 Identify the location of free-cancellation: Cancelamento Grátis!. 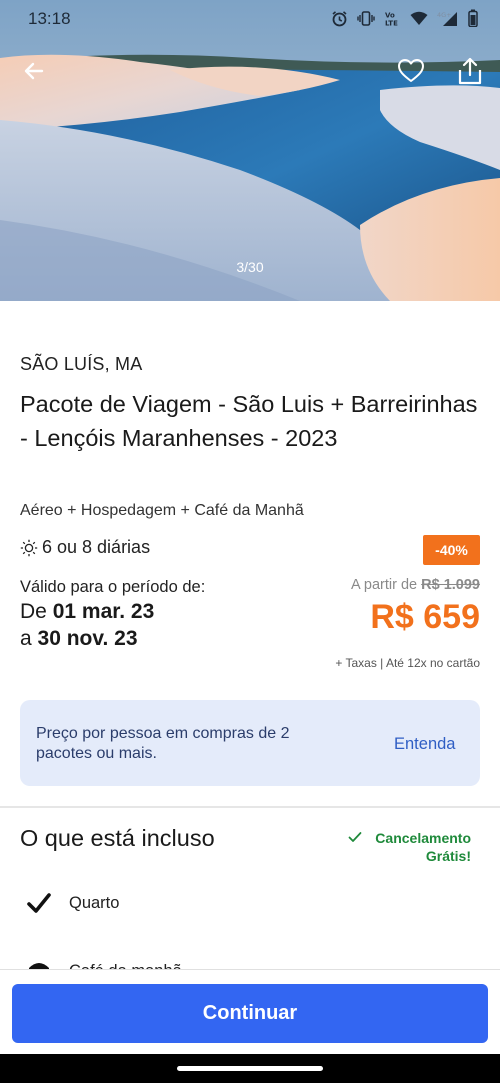
(423, 847).